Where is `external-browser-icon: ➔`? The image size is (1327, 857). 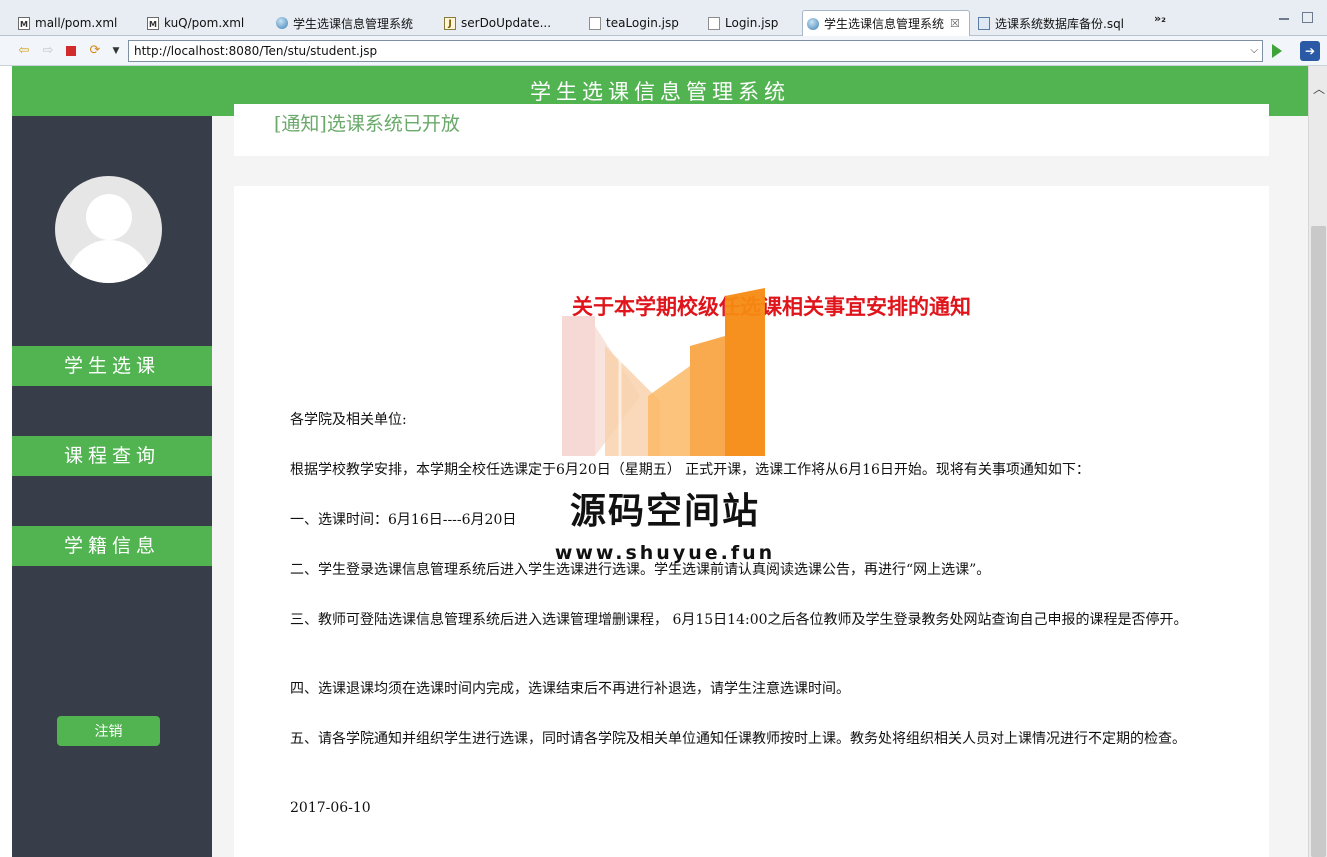
external-browser-icon: ➔ is located at coordinates (1310, 51).